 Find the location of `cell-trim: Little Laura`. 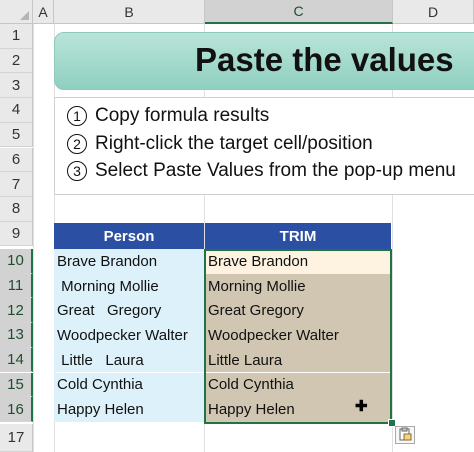

cell-trim: Little Laura is located at coordinates (298, 360).